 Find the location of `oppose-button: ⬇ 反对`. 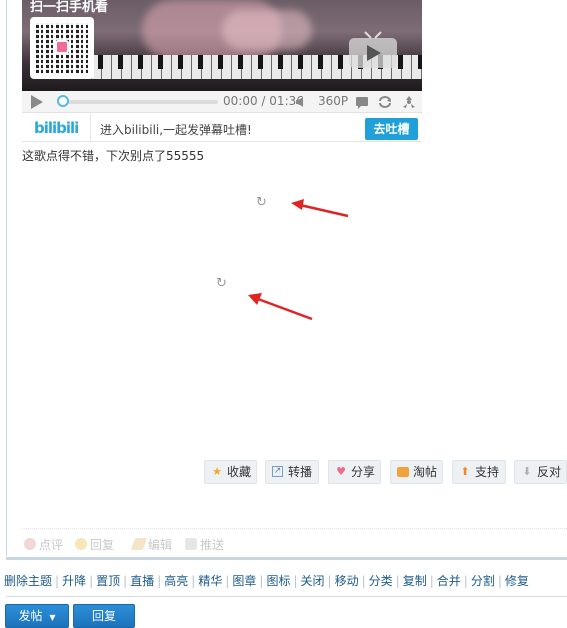

oppose-button: ⬇ 反对 is located at coordinates (540, 472).